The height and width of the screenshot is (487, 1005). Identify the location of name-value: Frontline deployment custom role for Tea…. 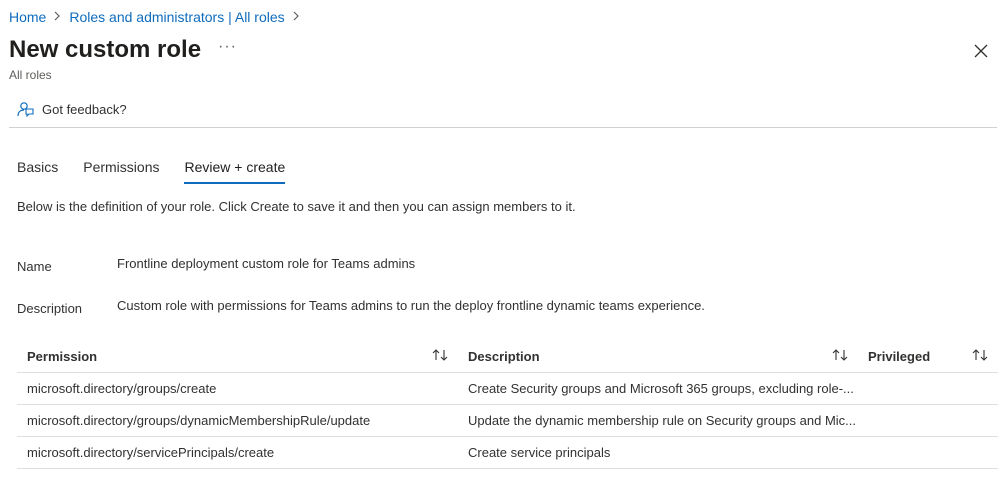
(266, 263).